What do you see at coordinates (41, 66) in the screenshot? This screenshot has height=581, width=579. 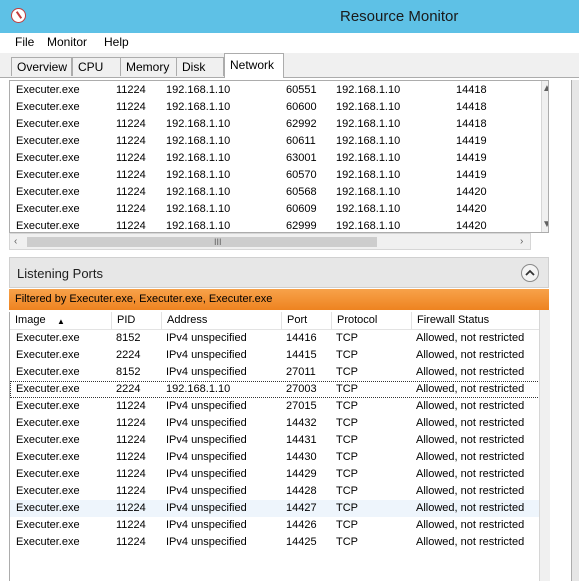 I see `tab-overview: Overview` at bounding box center [41, 66].